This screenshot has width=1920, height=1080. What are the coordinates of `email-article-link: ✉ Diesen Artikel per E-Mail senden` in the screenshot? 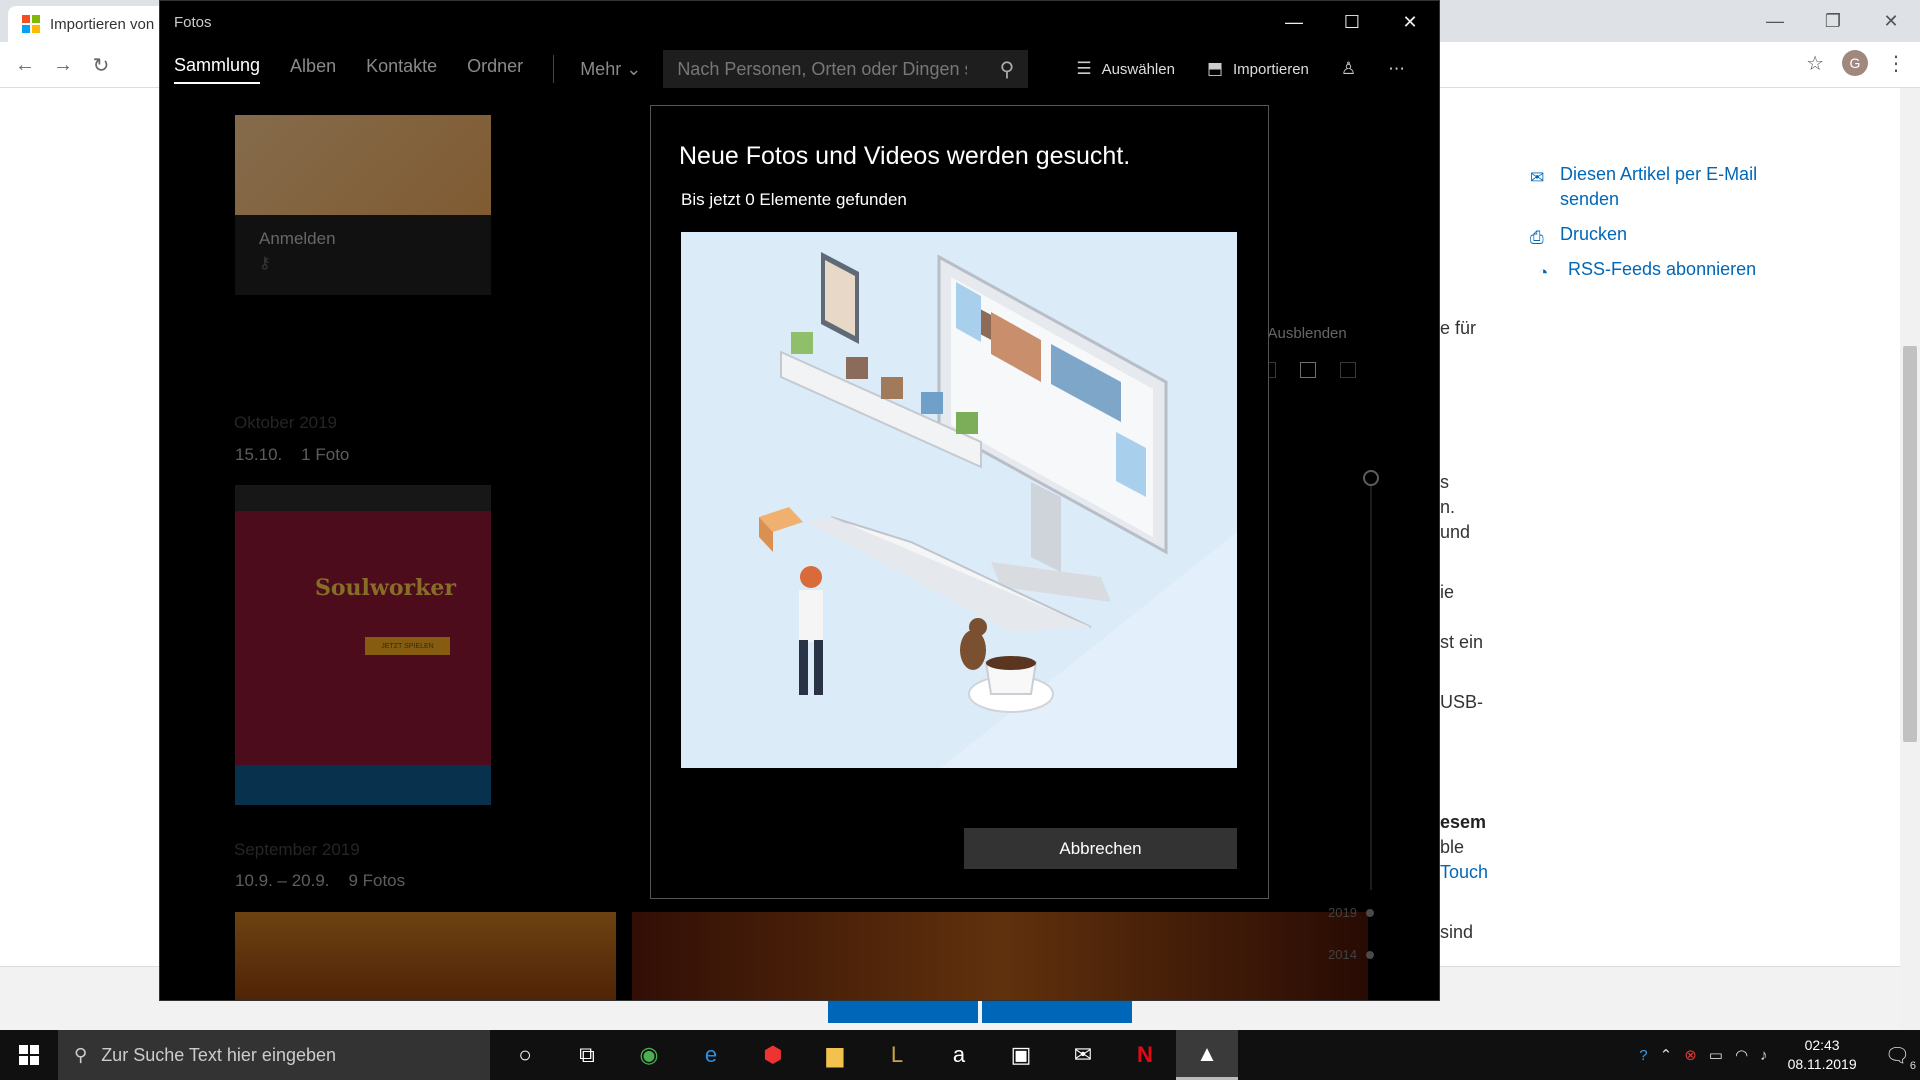 It's located at (1680, 187).